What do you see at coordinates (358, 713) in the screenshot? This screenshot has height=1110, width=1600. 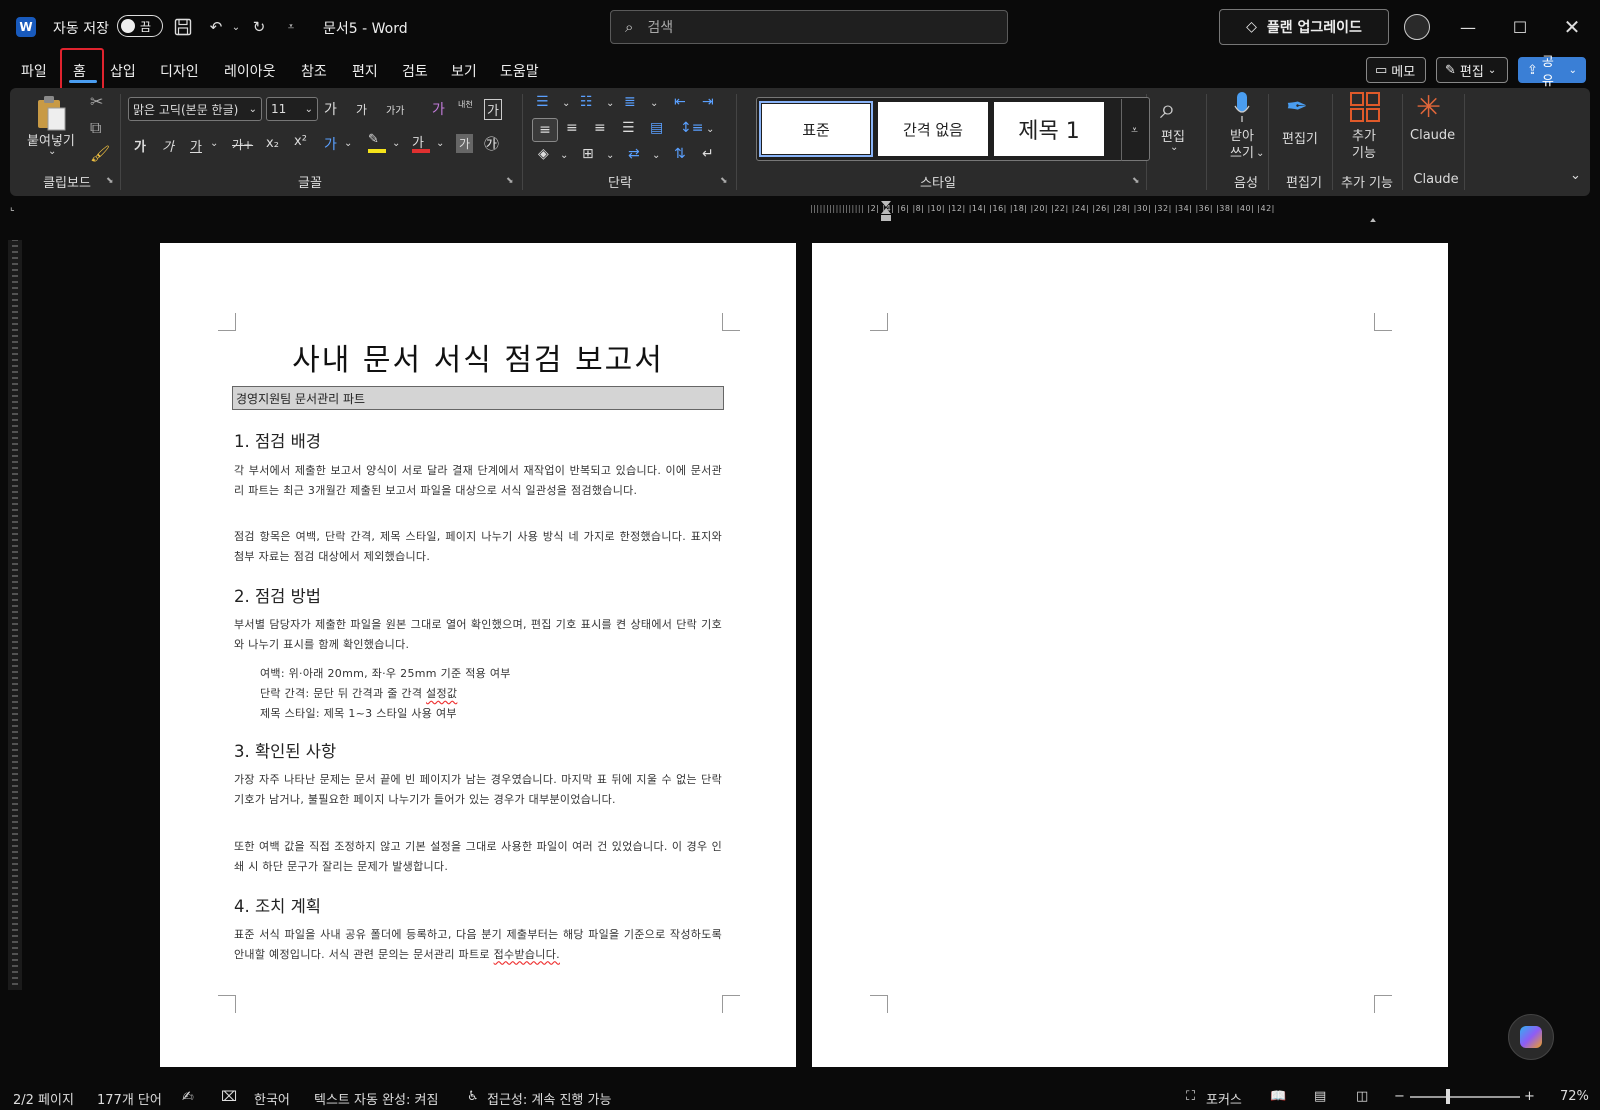 I see `list-item: 제목 스타일: 제목 1~3 스타일 사용 여부` at bounding box center [358, 713].